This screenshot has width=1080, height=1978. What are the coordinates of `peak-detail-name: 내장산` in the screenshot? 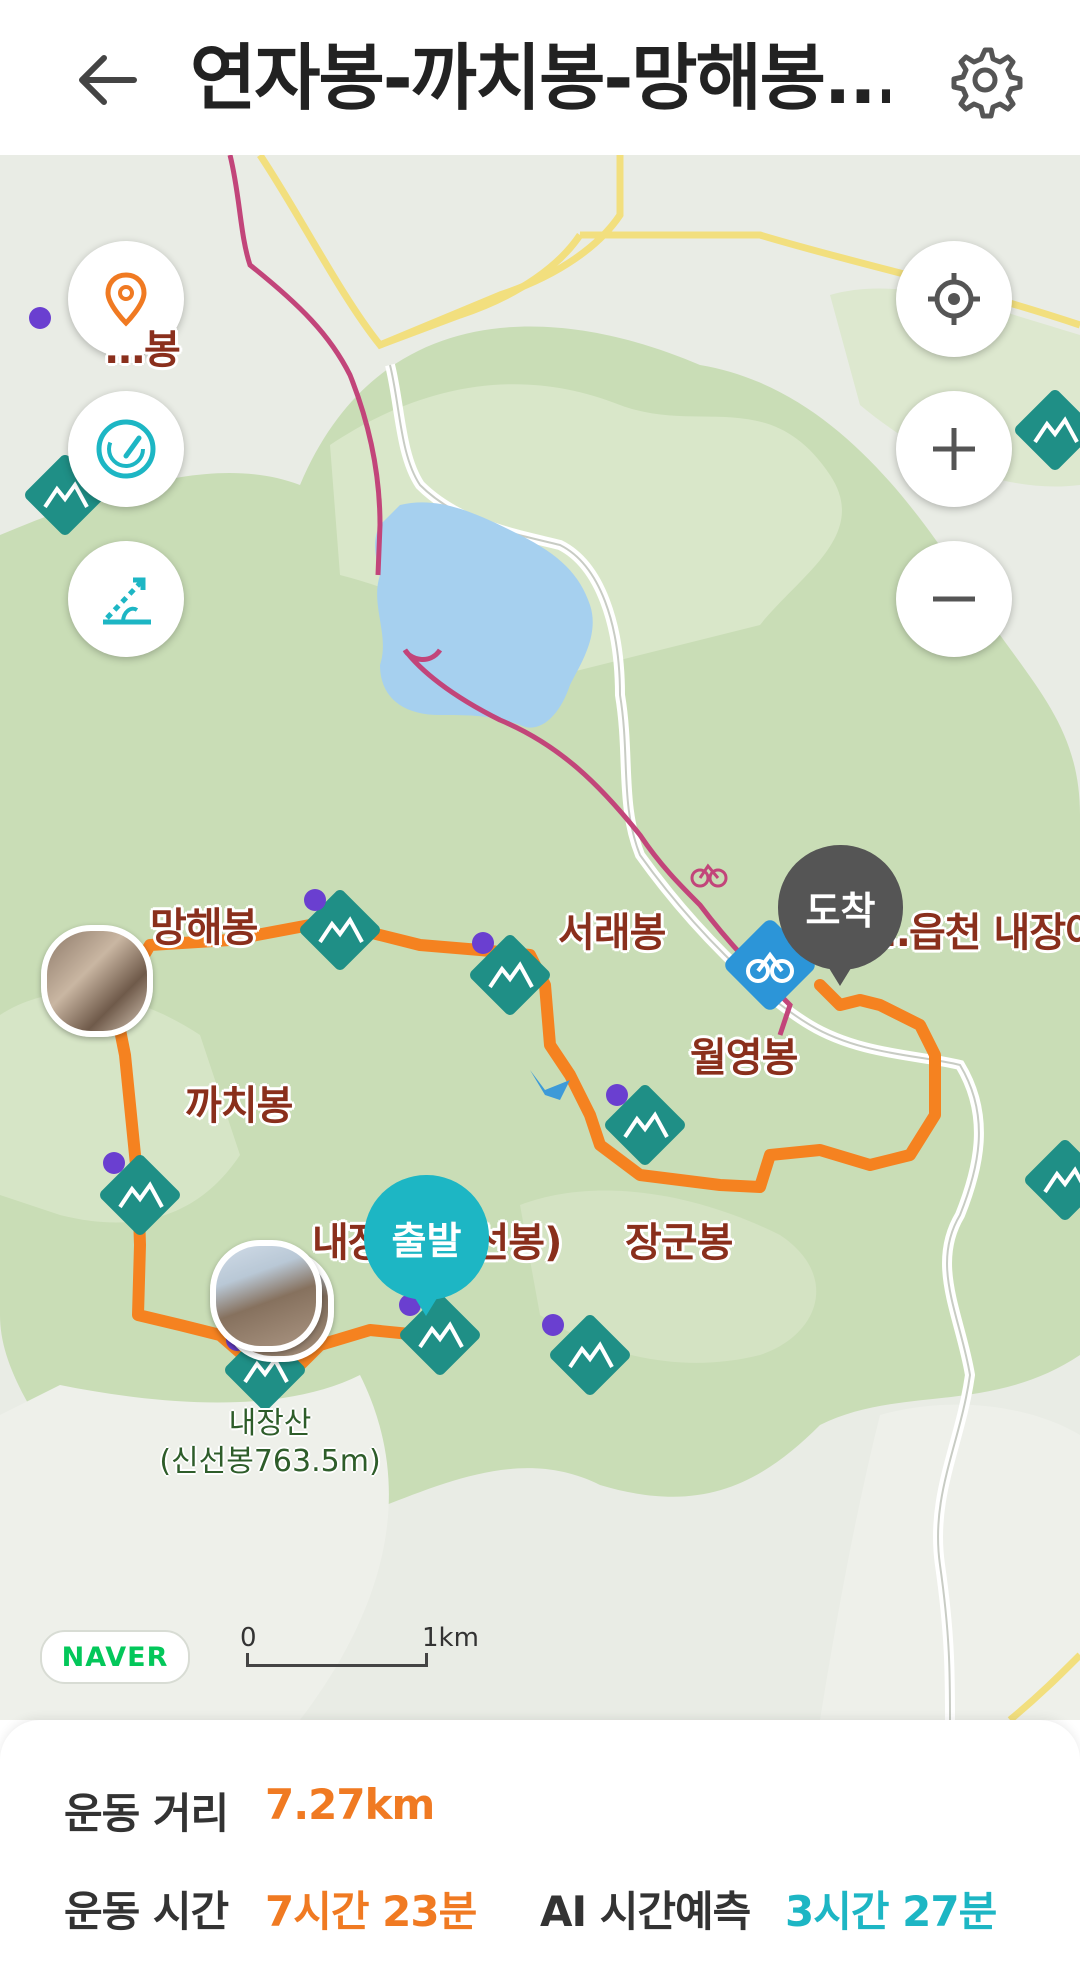 It's located at (270, 1423).